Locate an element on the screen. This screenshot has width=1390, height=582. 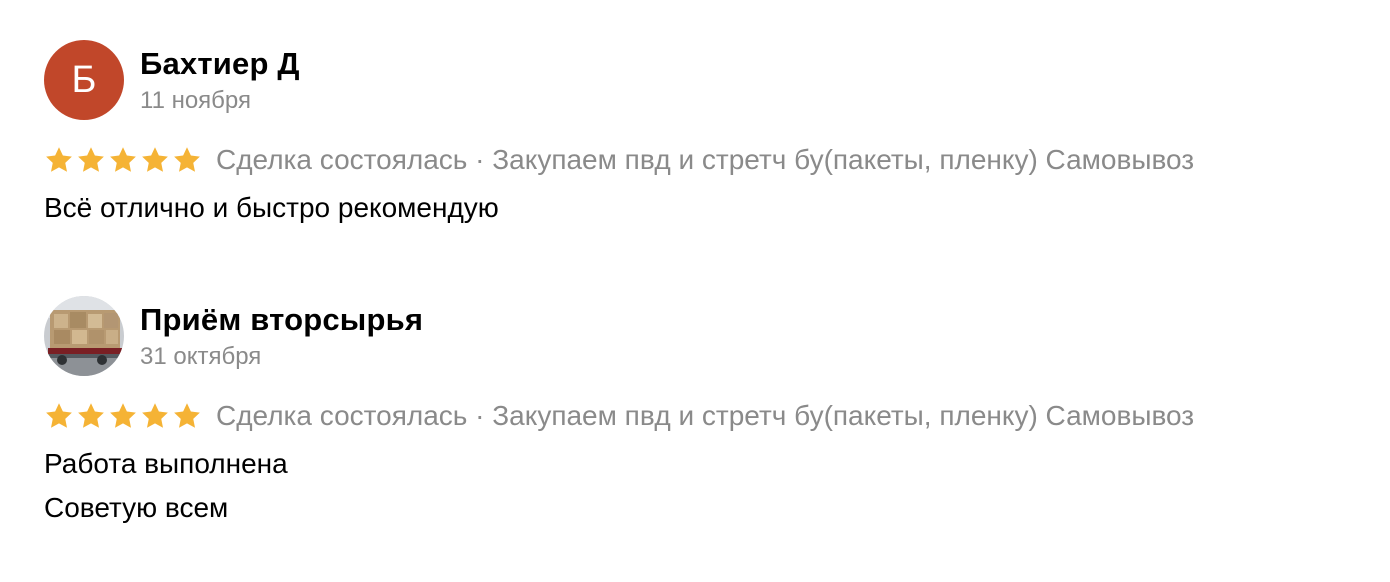
review-text-line: Советую всем is located at coordinates (136, 507).